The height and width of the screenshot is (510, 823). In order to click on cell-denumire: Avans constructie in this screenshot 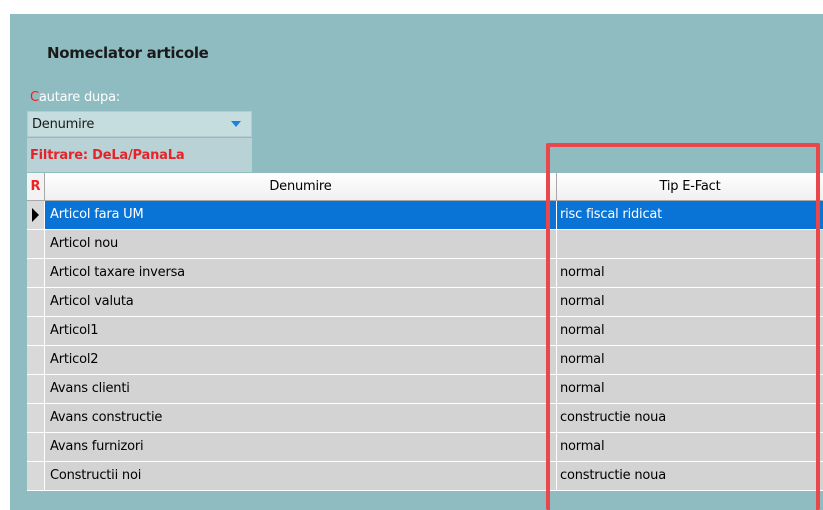, I will do `click(301, 418)`.